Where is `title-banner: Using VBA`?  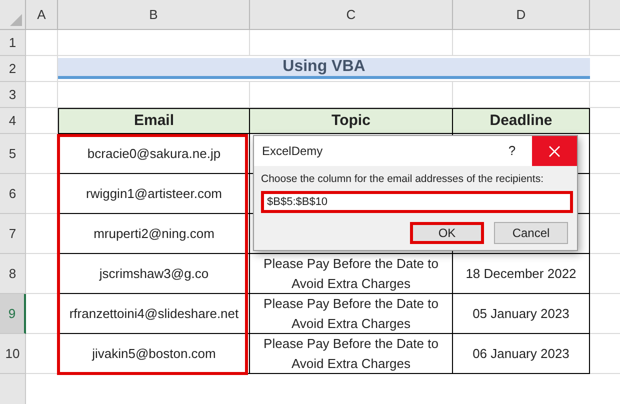 title-banner: Using VBA is located at coordinates (324, 68).